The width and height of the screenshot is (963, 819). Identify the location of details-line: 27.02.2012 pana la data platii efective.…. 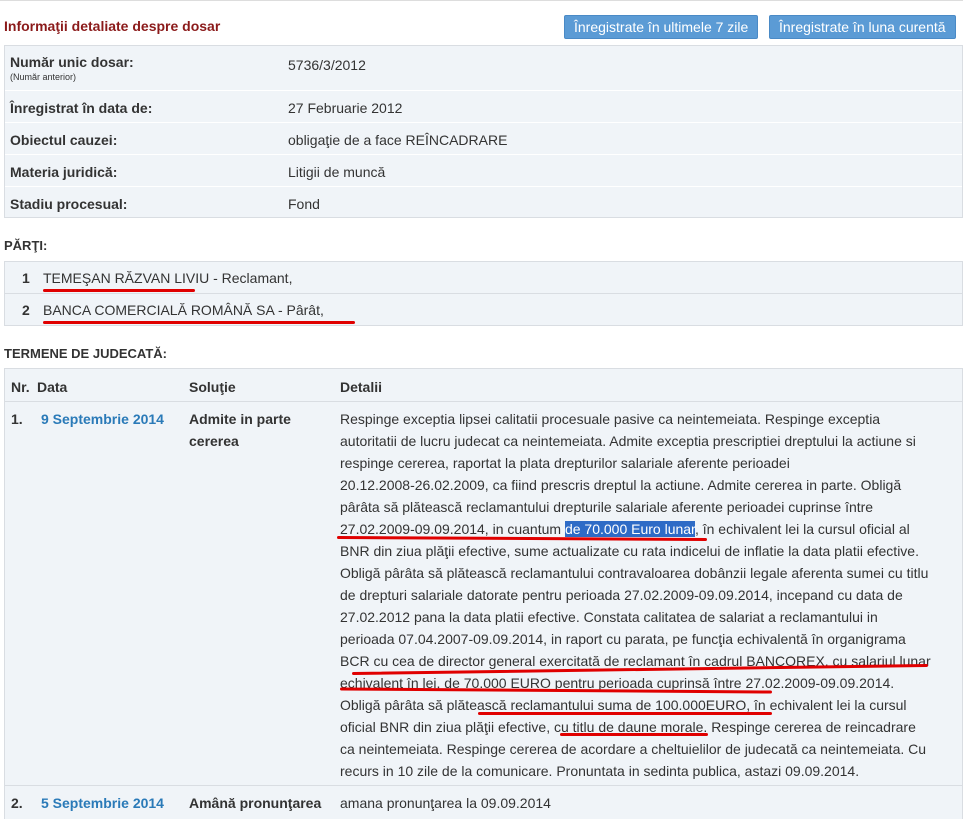
(609, 617).